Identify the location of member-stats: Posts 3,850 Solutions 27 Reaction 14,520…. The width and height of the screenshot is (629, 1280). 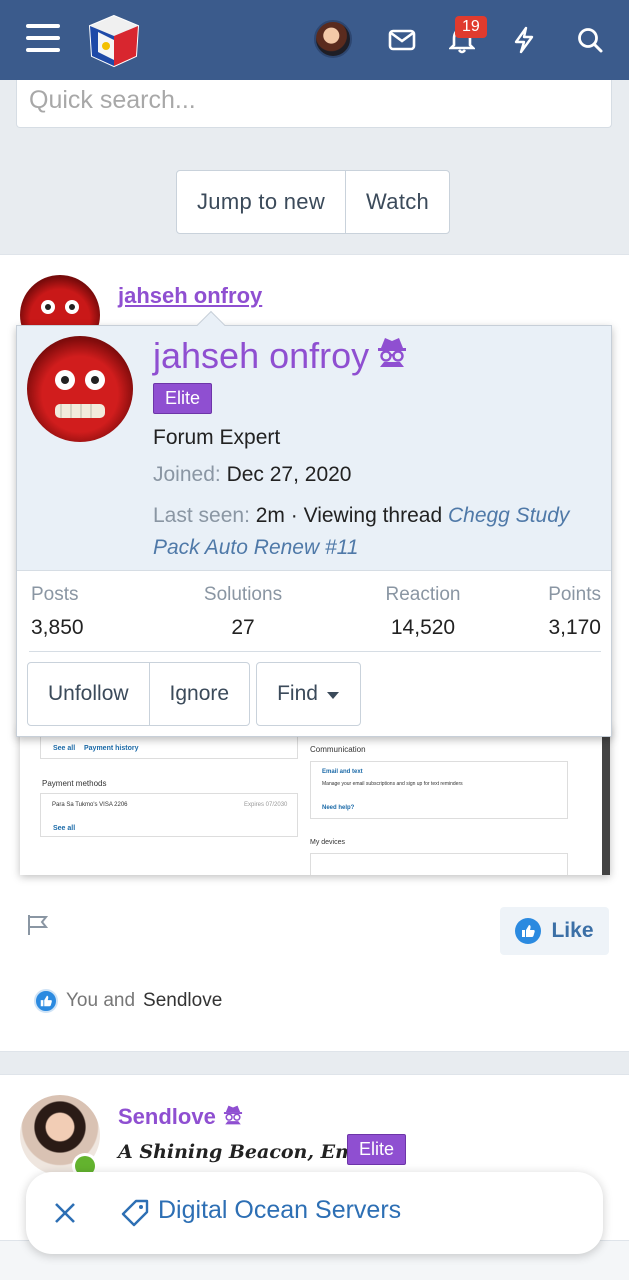
(315, 618).